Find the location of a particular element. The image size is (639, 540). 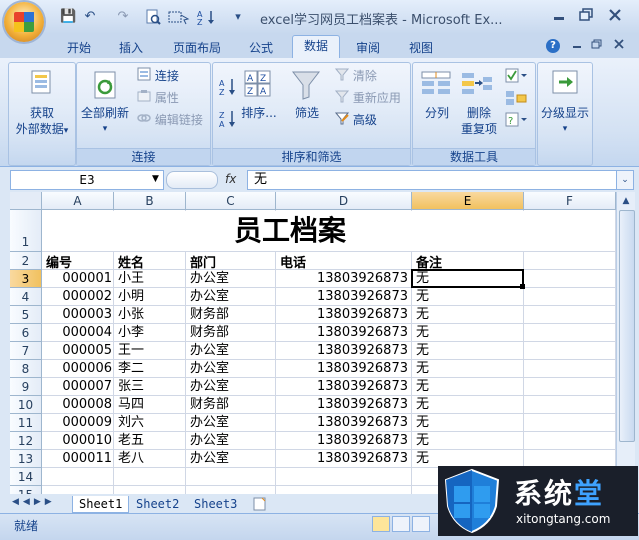

cell-name: 小张 is located at coordinates (151, 315).